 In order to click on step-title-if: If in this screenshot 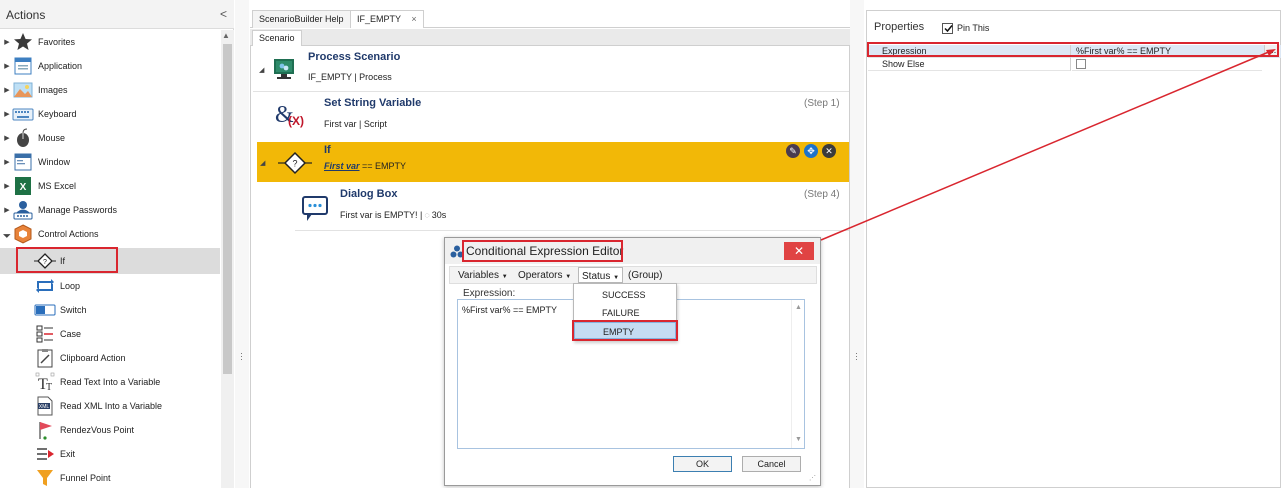, I will do `click(327, 150)`.